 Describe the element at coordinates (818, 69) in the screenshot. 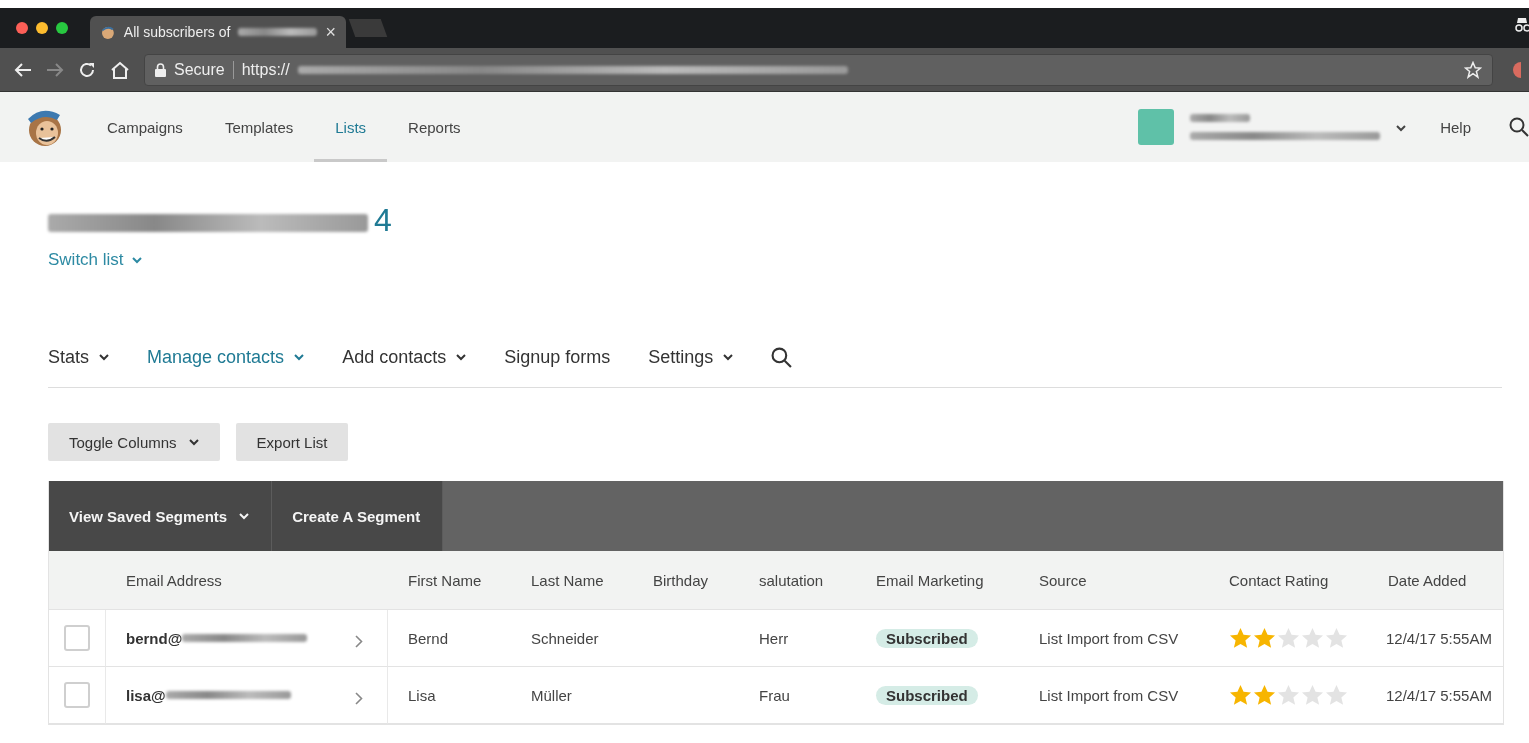

I see `address-bar: Secure https://` at that location.